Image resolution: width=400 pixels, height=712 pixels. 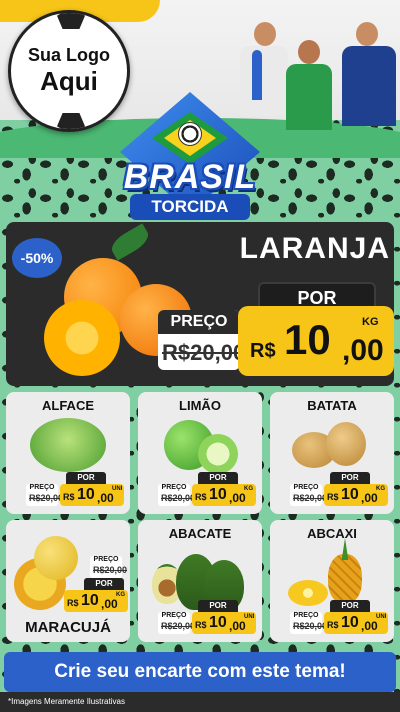 I want to click on product-card: ABCAXI PREÇO R$20,00 POR R$ 10 ,00 UNI, so click(x=332, y=581).